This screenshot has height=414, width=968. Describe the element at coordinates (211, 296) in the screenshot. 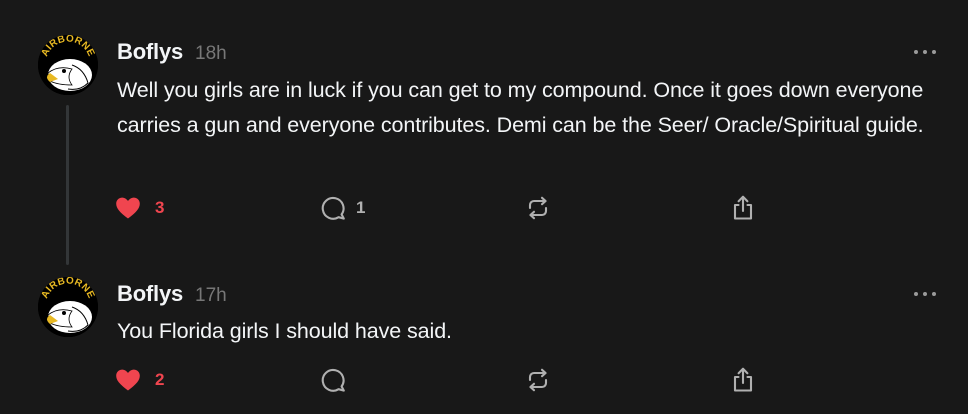

I see `timestamp: 17h` at that location.